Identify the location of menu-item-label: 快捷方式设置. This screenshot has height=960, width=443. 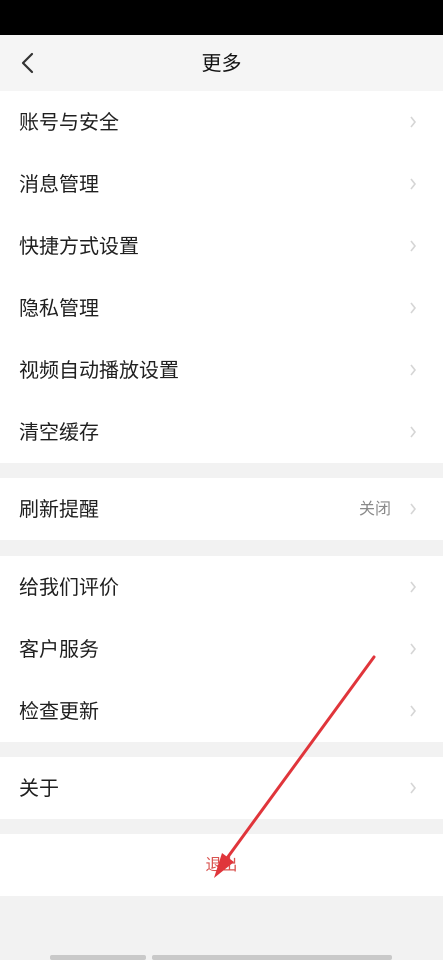
(79, 246).